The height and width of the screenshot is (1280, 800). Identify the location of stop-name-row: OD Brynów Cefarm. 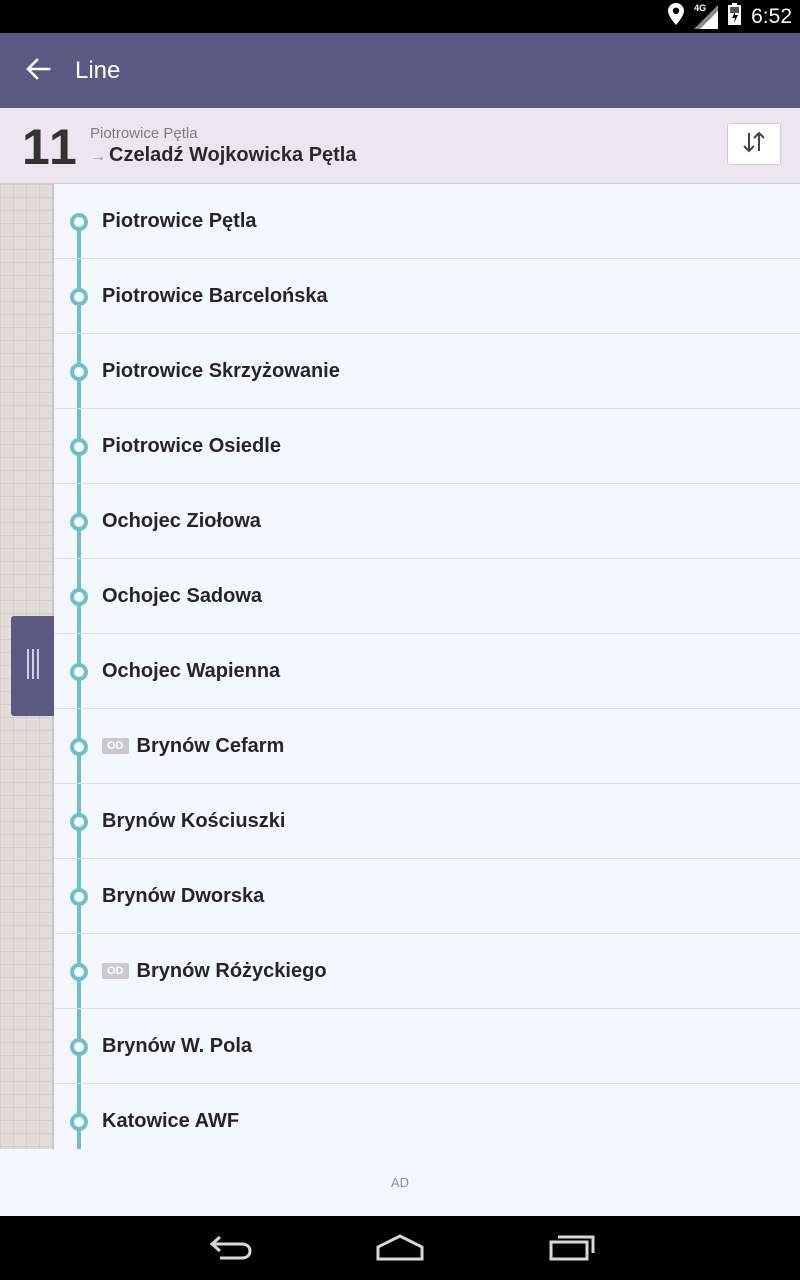
(193, 746).